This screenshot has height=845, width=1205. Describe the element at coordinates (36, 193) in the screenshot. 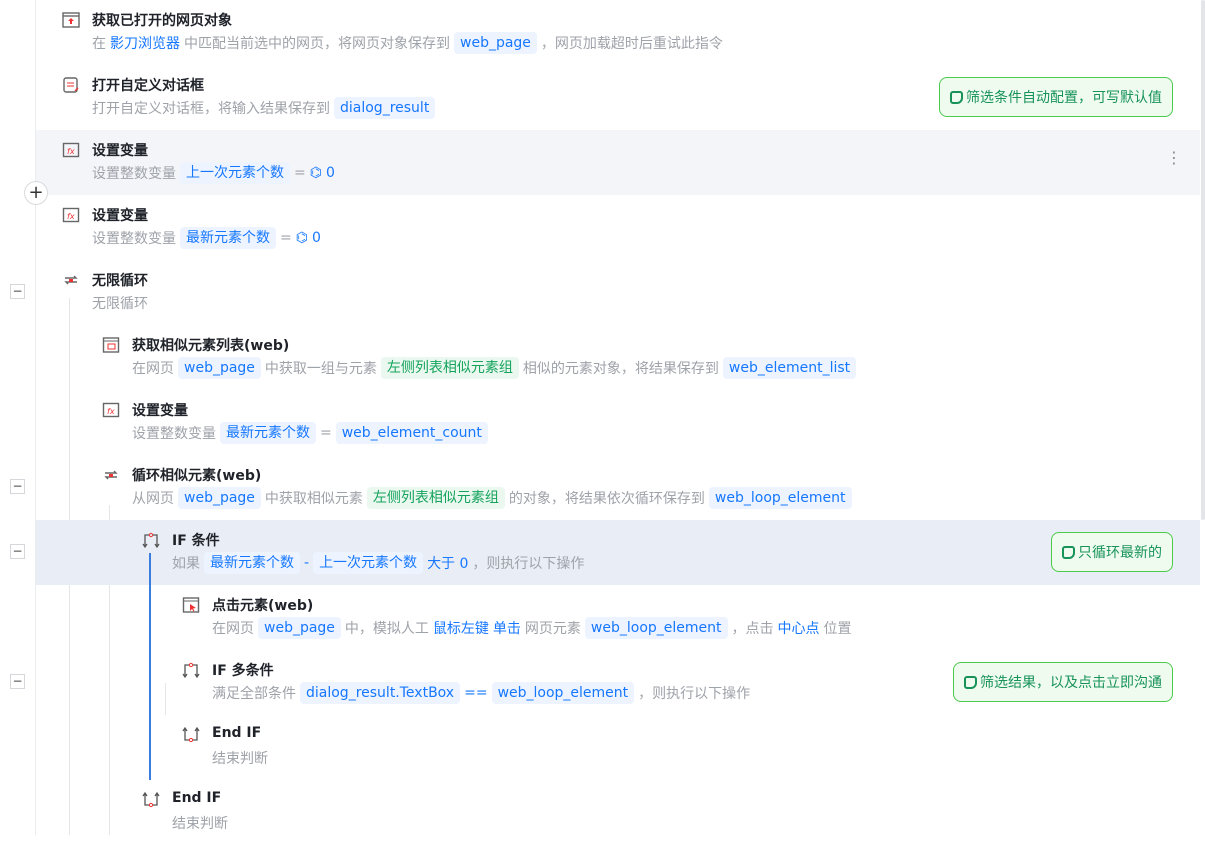

I see `add-step-button: +` at that location.